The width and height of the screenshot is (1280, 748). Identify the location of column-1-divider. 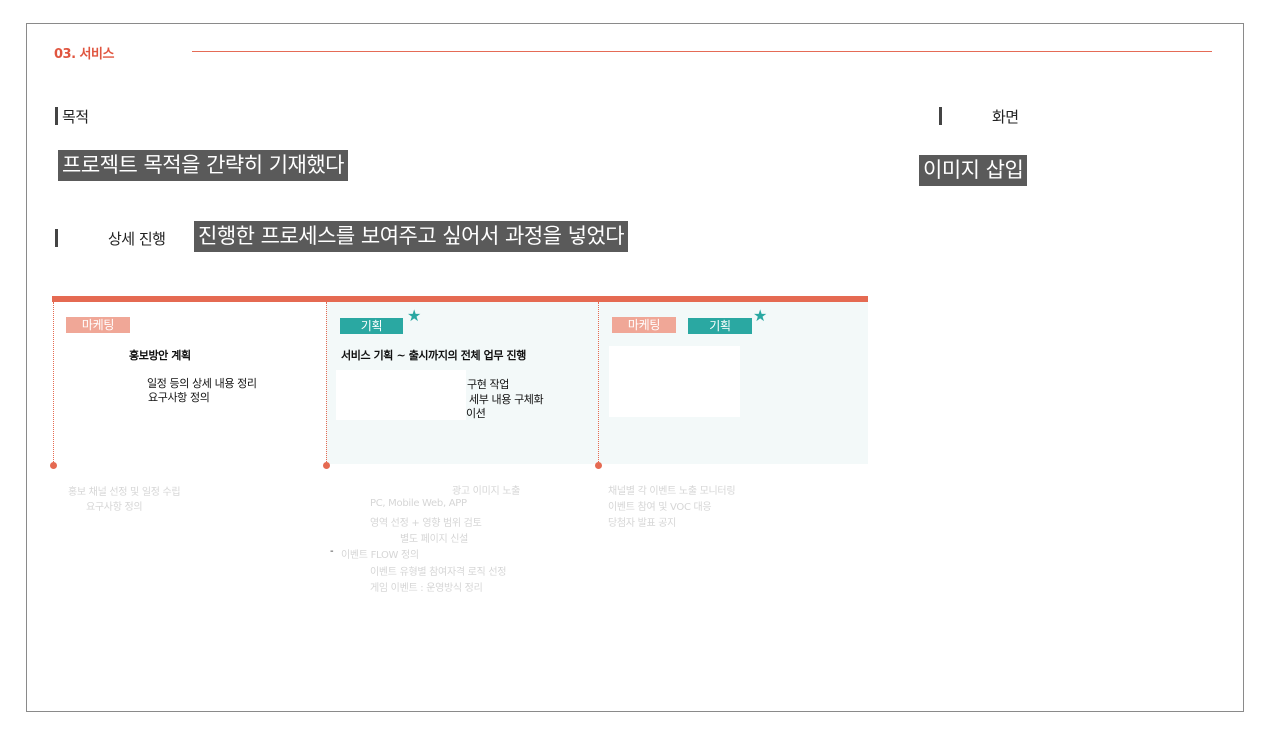
(53, 383).